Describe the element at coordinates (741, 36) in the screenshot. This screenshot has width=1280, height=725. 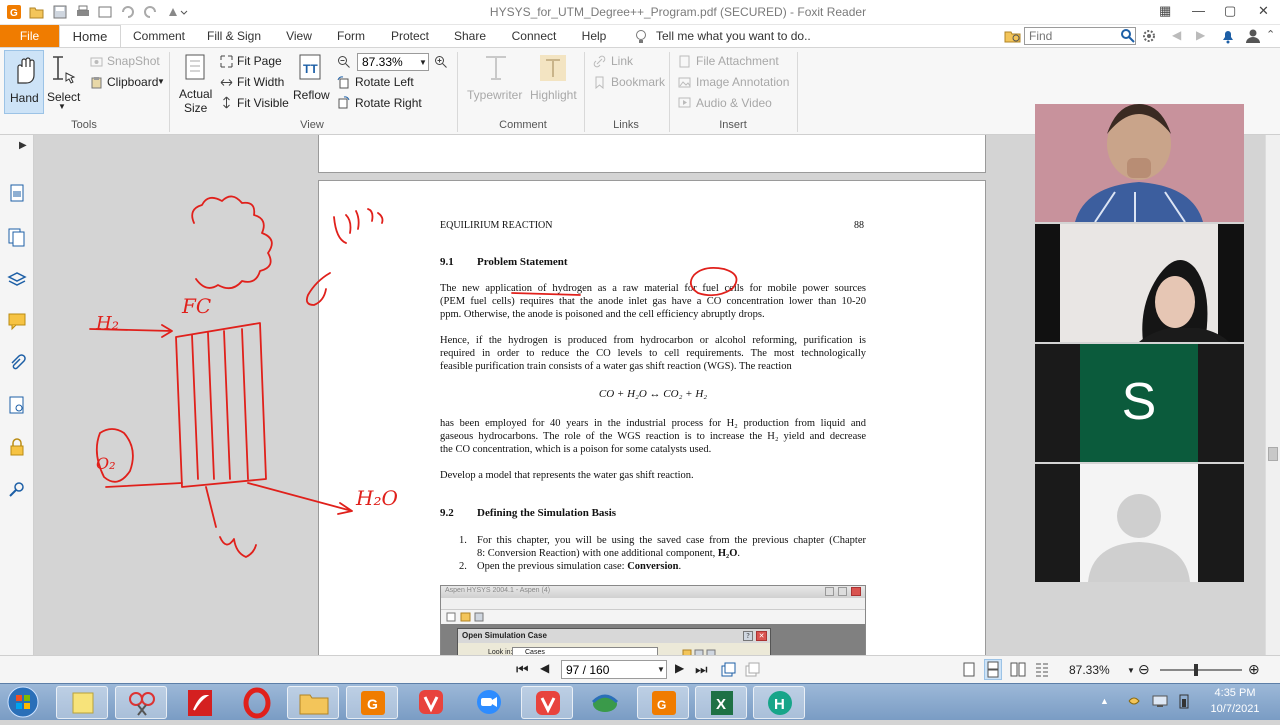
I see `tell-me-search: Tell me what you want to do..` at that location.